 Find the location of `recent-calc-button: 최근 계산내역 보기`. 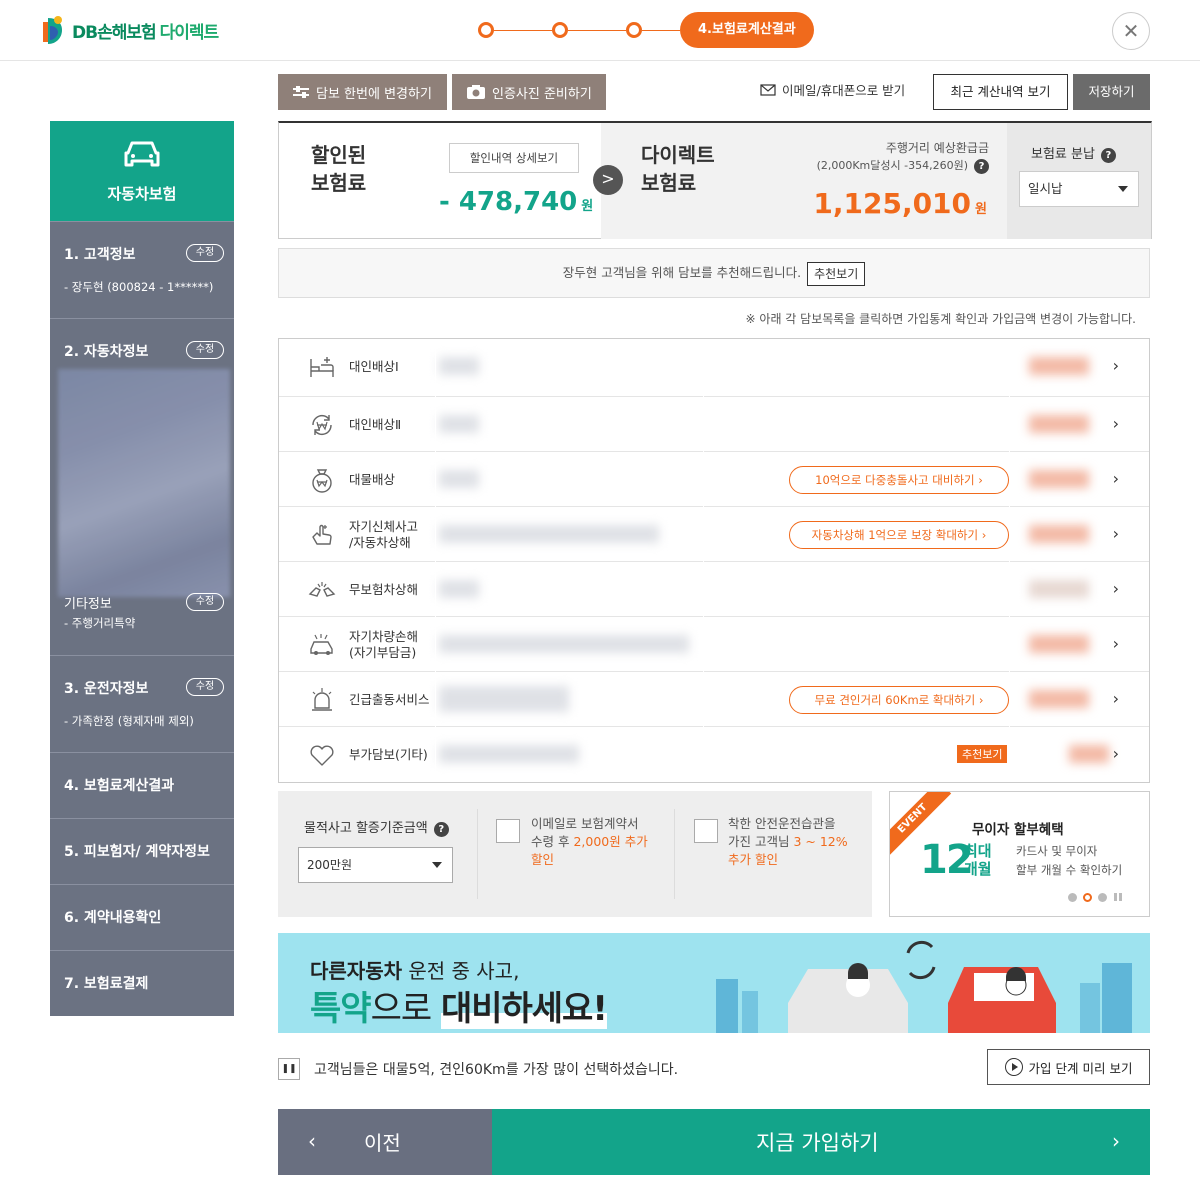

recent-calc-button: 최근 계산내역 보기 is located at coordinates (1000, 92).